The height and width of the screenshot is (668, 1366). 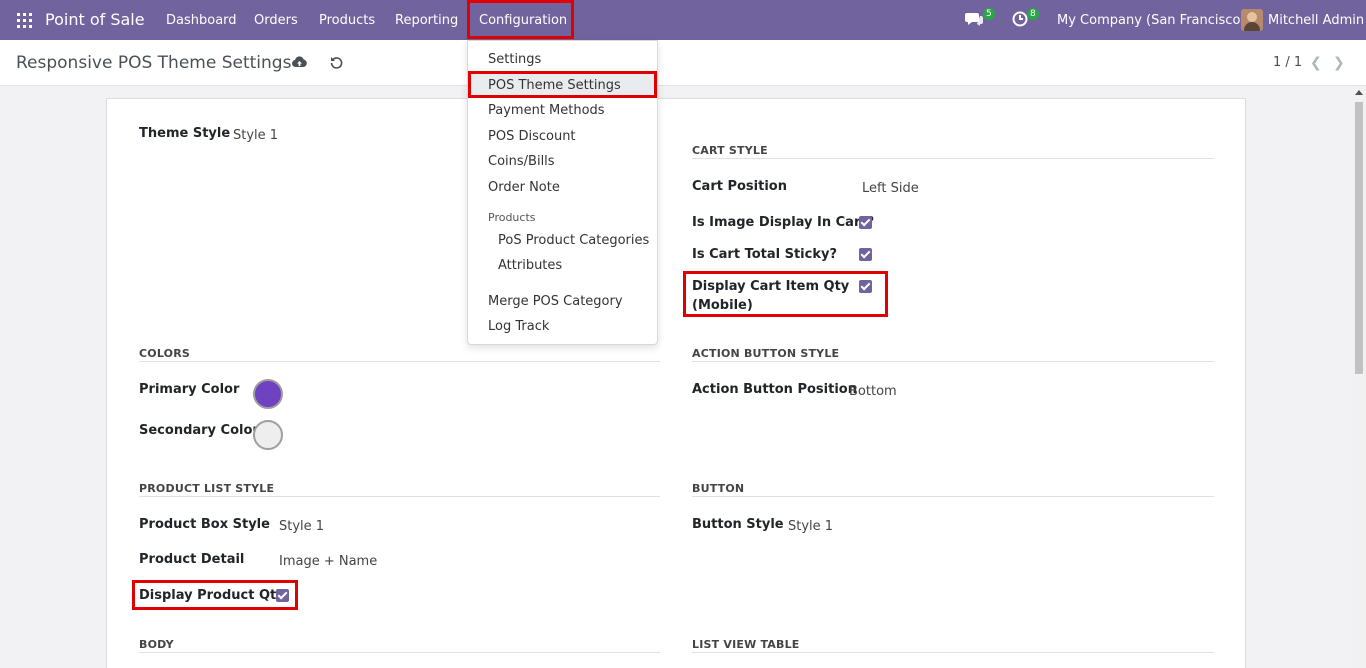 What do you see at coordinates (738, 524) in the screenshot?
I see `button-style-label: Button Style` at bounding box center [738, 524].